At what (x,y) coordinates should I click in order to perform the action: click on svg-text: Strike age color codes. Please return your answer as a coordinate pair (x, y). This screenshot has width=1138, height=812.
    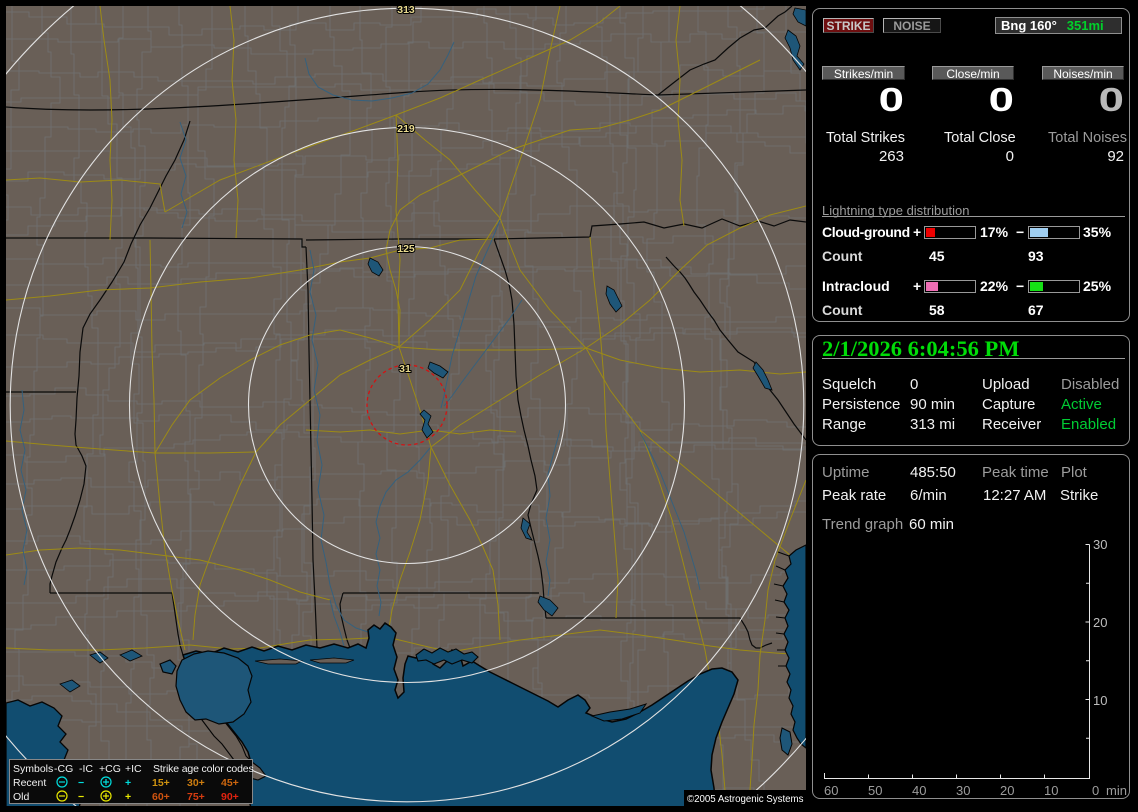
    Looking at the image, I should click on (203, 769).